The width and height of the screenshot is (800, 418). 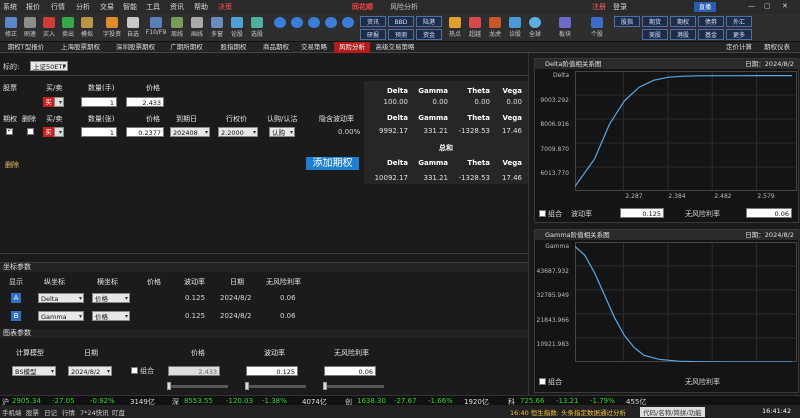 I want to click on bonds-box: 债券, so click(x=711, y=21).